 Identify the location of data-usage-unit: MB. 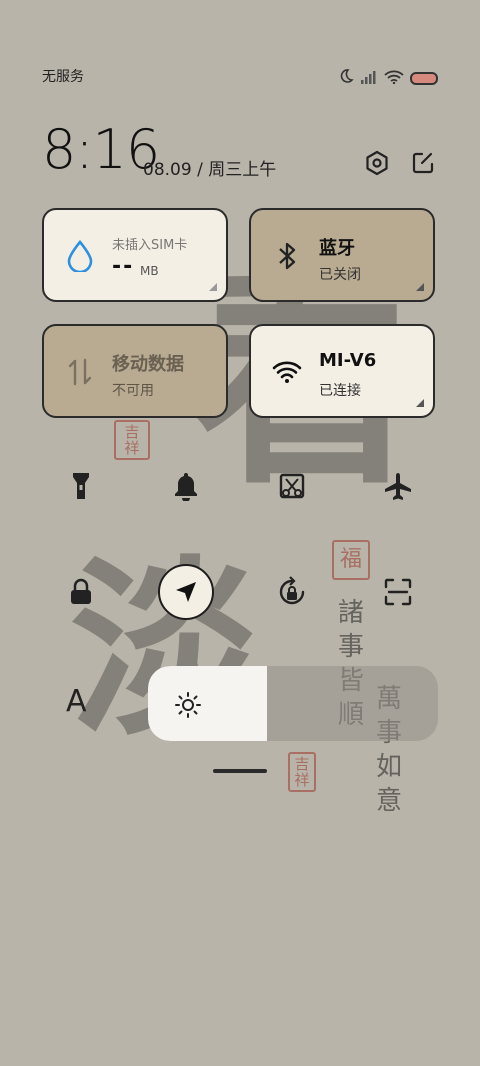
(149, 271).